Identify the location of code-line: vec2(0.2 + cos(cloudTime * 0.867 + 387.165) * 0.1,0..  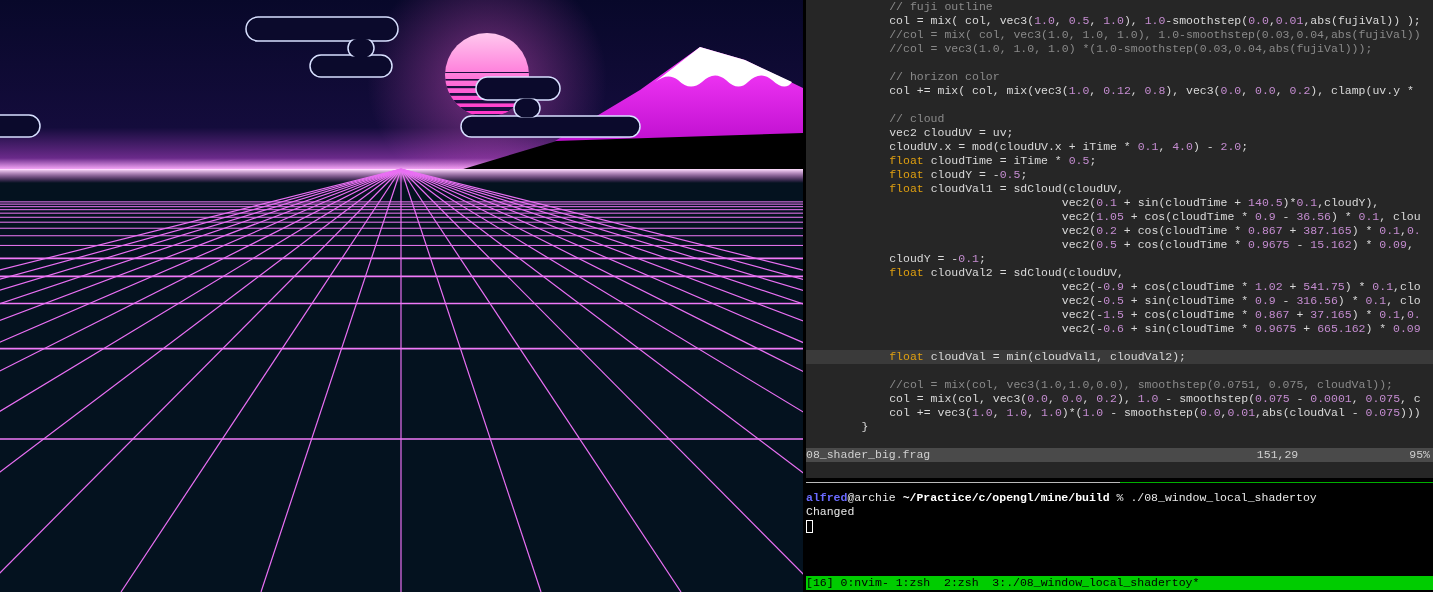
(1241, 231).